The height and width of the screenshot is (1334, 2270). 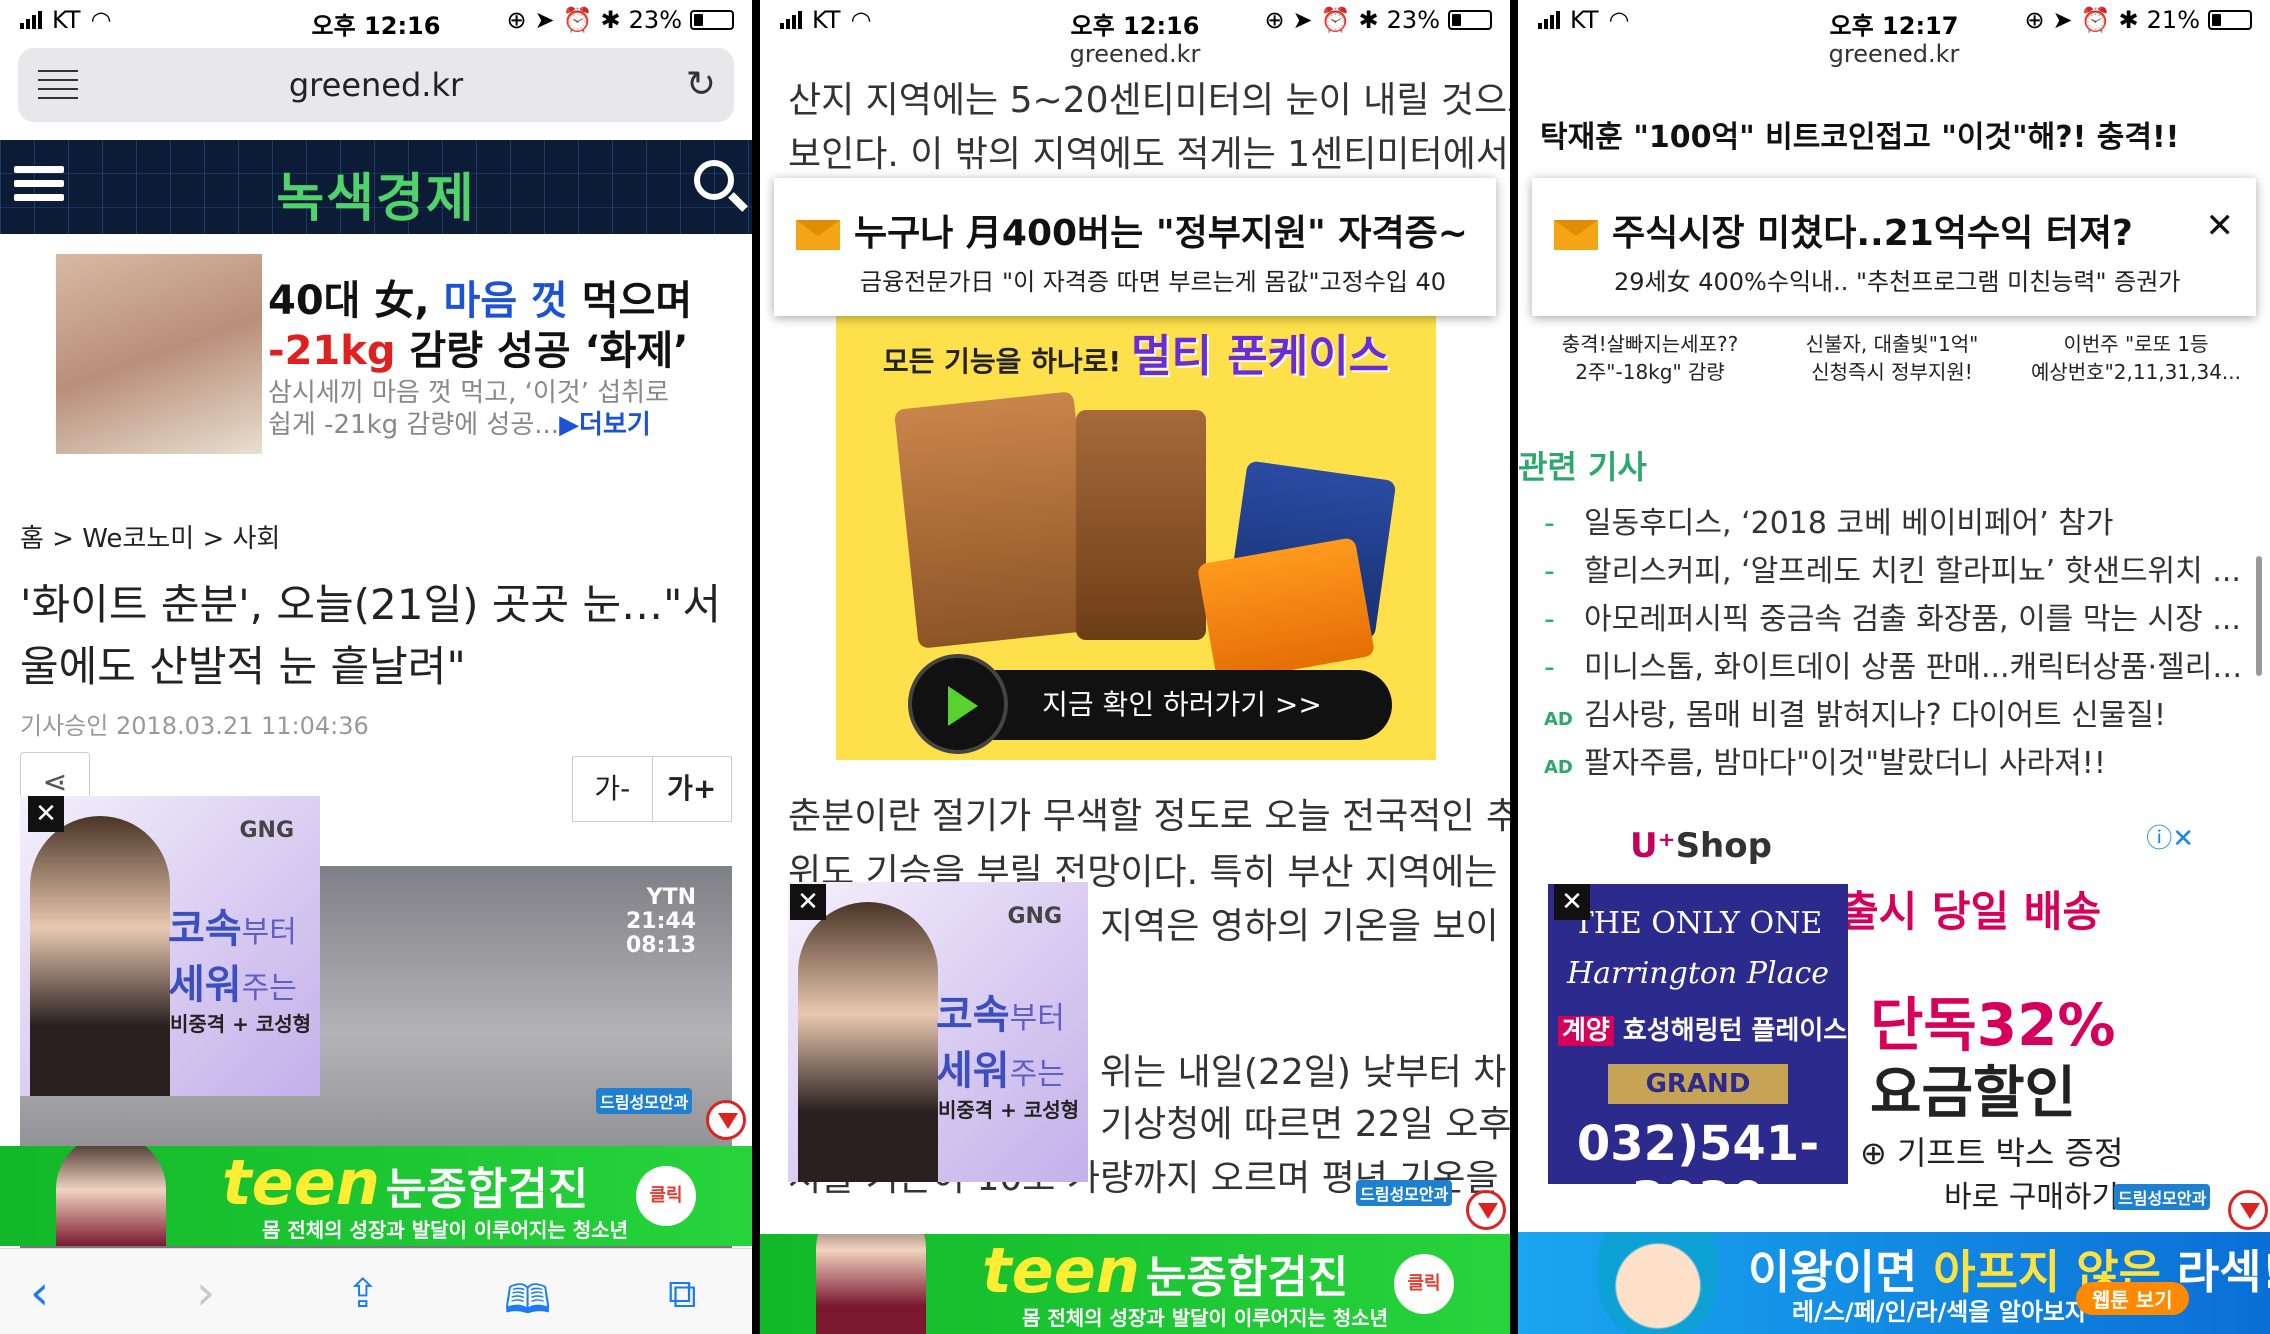 I want to click on tabs-icon: ⧉, so click(x=682, y=1294).